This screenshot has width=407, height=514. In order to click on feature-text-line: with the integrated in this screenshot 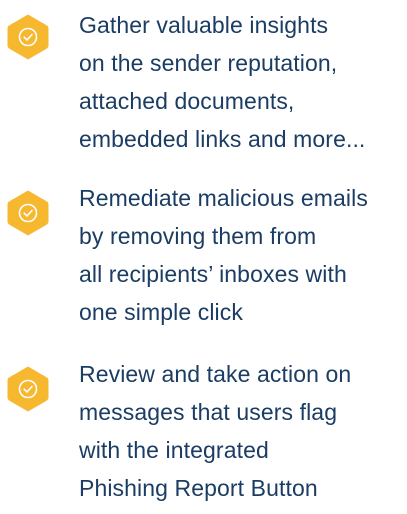, I will do `click(174, 450)`.